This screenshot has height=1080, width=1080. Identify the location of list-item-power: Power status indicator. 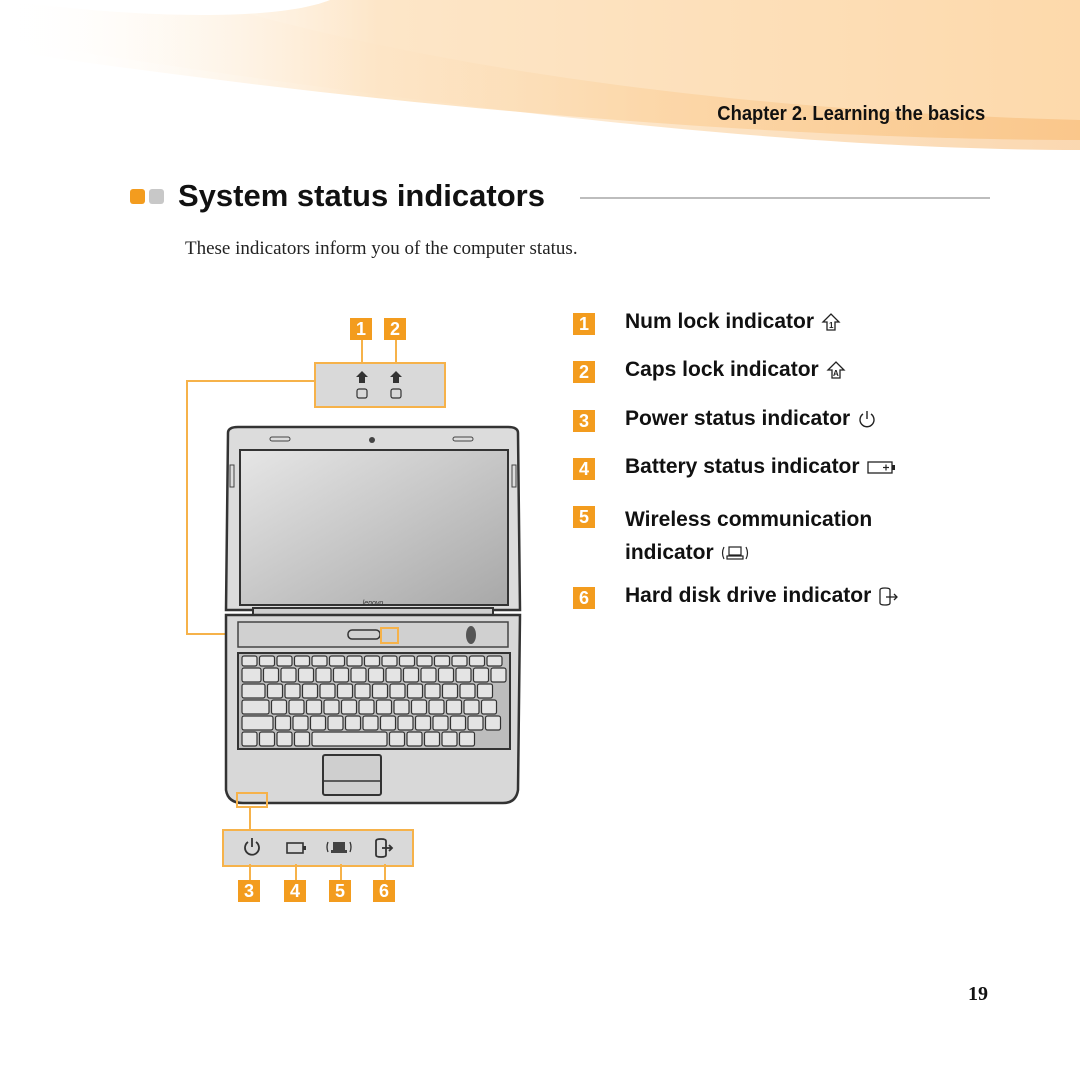
(751, 419).